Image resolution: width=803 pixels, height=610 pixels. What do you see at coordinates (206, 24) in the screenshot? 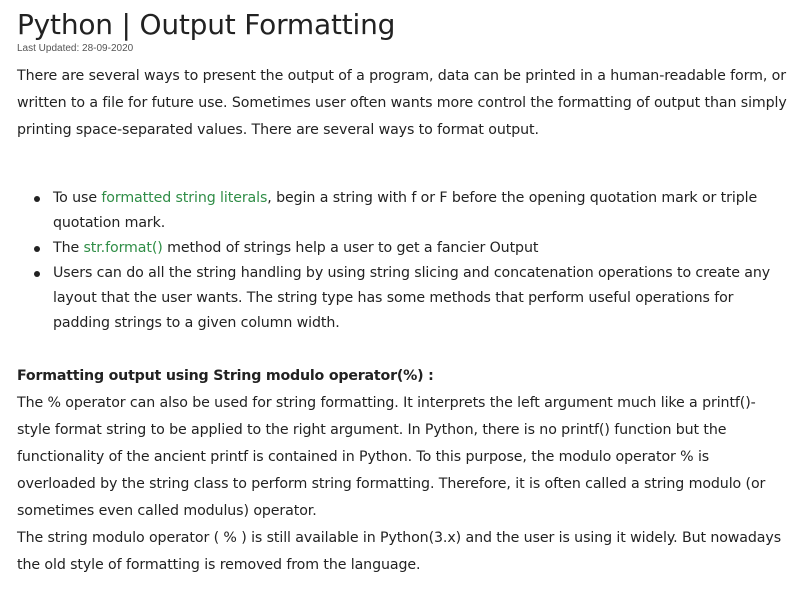
I see `page-title: Python | Output Formatting` at bounding box center [206, 24].